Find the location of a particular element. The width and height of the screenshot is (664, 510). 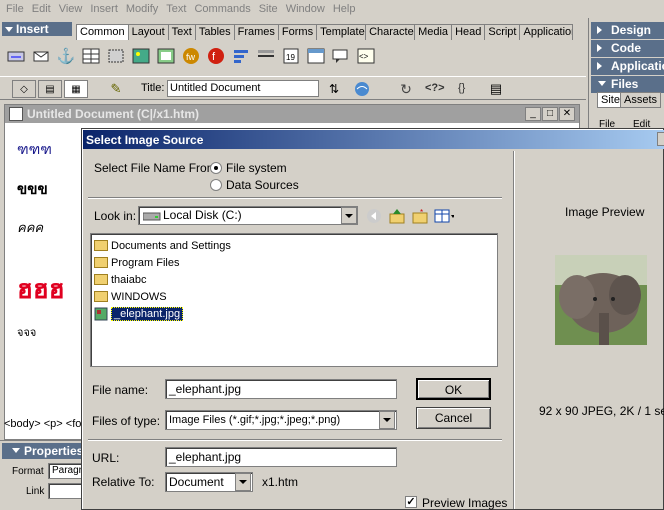

braces-icon: {} is located at coordinates (461, 88).